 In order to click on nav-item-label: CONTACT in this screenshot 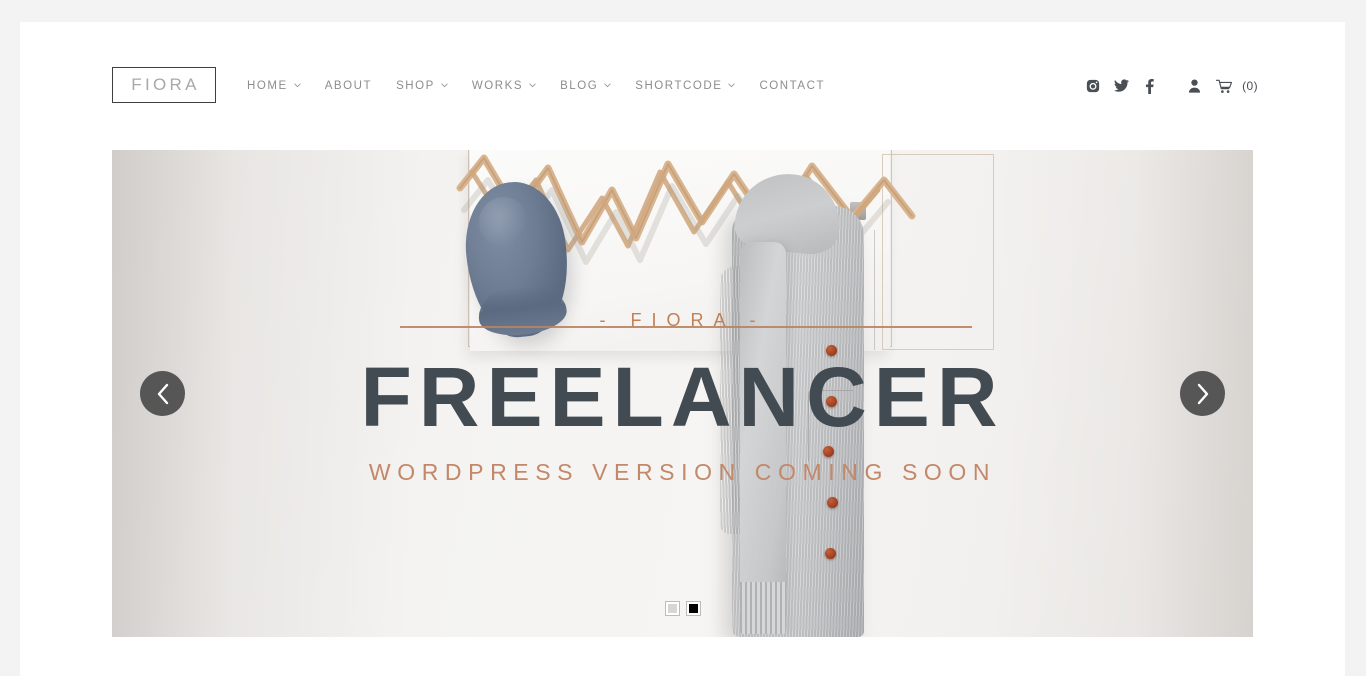, I will do `click(792, 86)`.